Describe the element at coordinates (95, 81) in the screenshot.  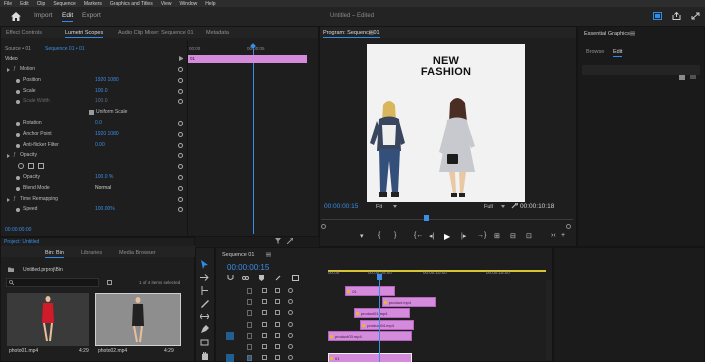
I see `effect-row-position: Position 1920 1080` at that location.